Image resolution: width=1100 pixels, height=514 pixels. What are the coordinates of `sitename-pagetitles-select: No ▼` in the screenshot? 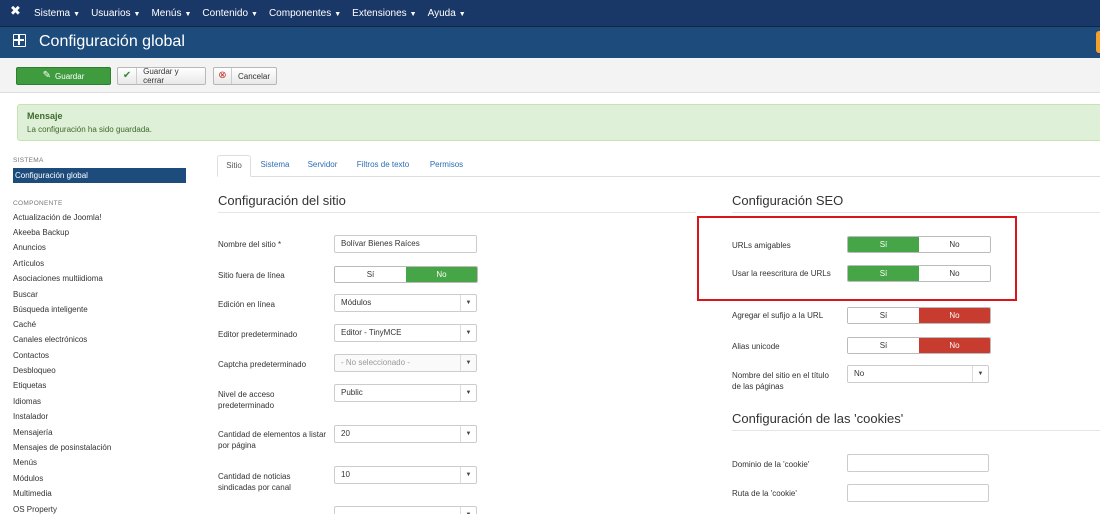 It's located at (918, 374).